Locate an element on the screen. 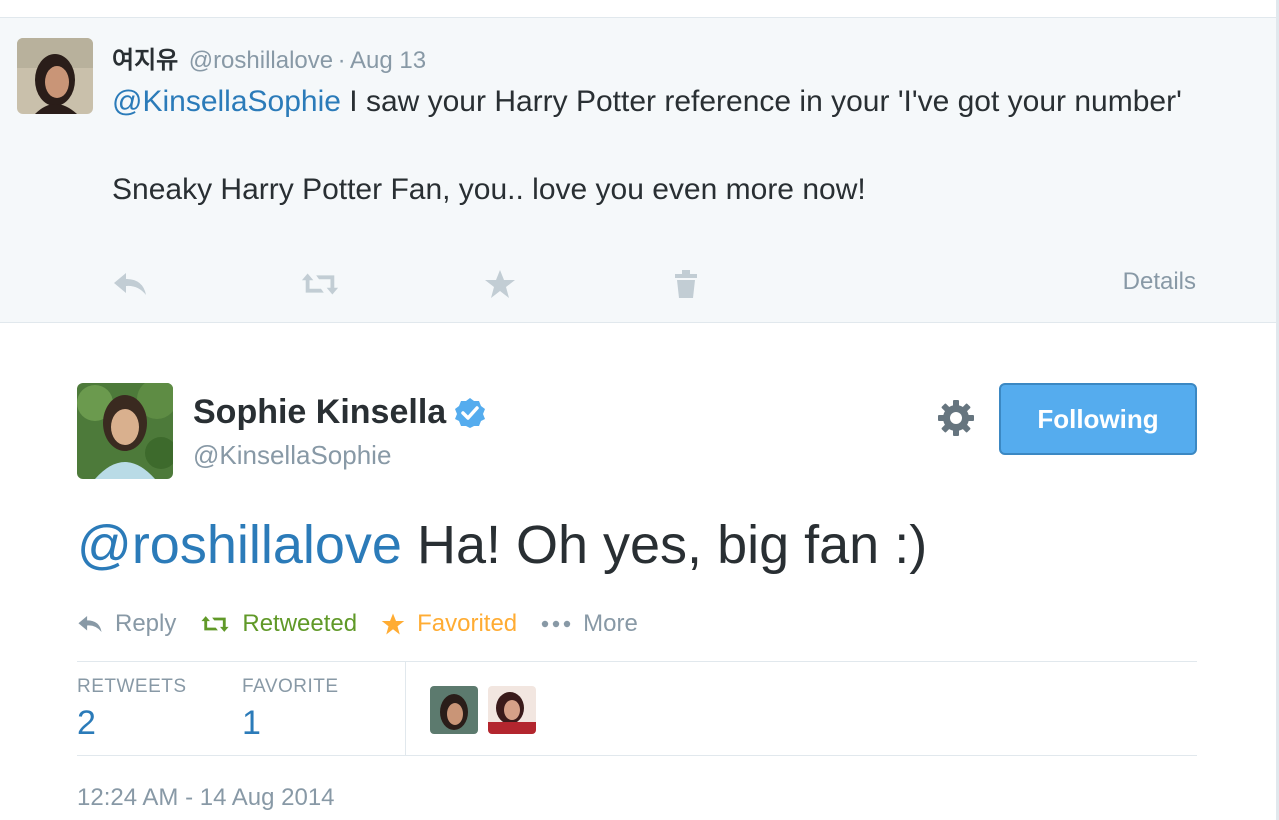  main-author-name-row: Sophie Kinsella is located at coordinates (339, 412).